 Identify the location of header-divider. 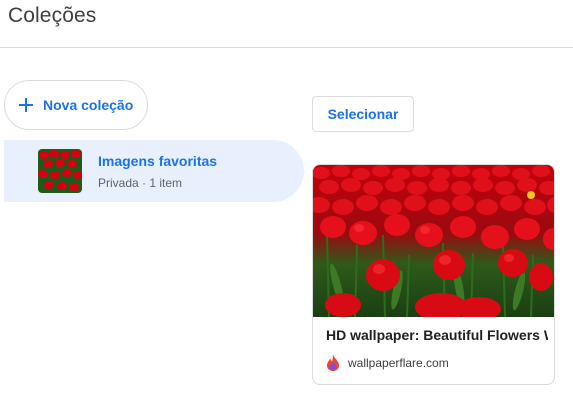
(286, 47).